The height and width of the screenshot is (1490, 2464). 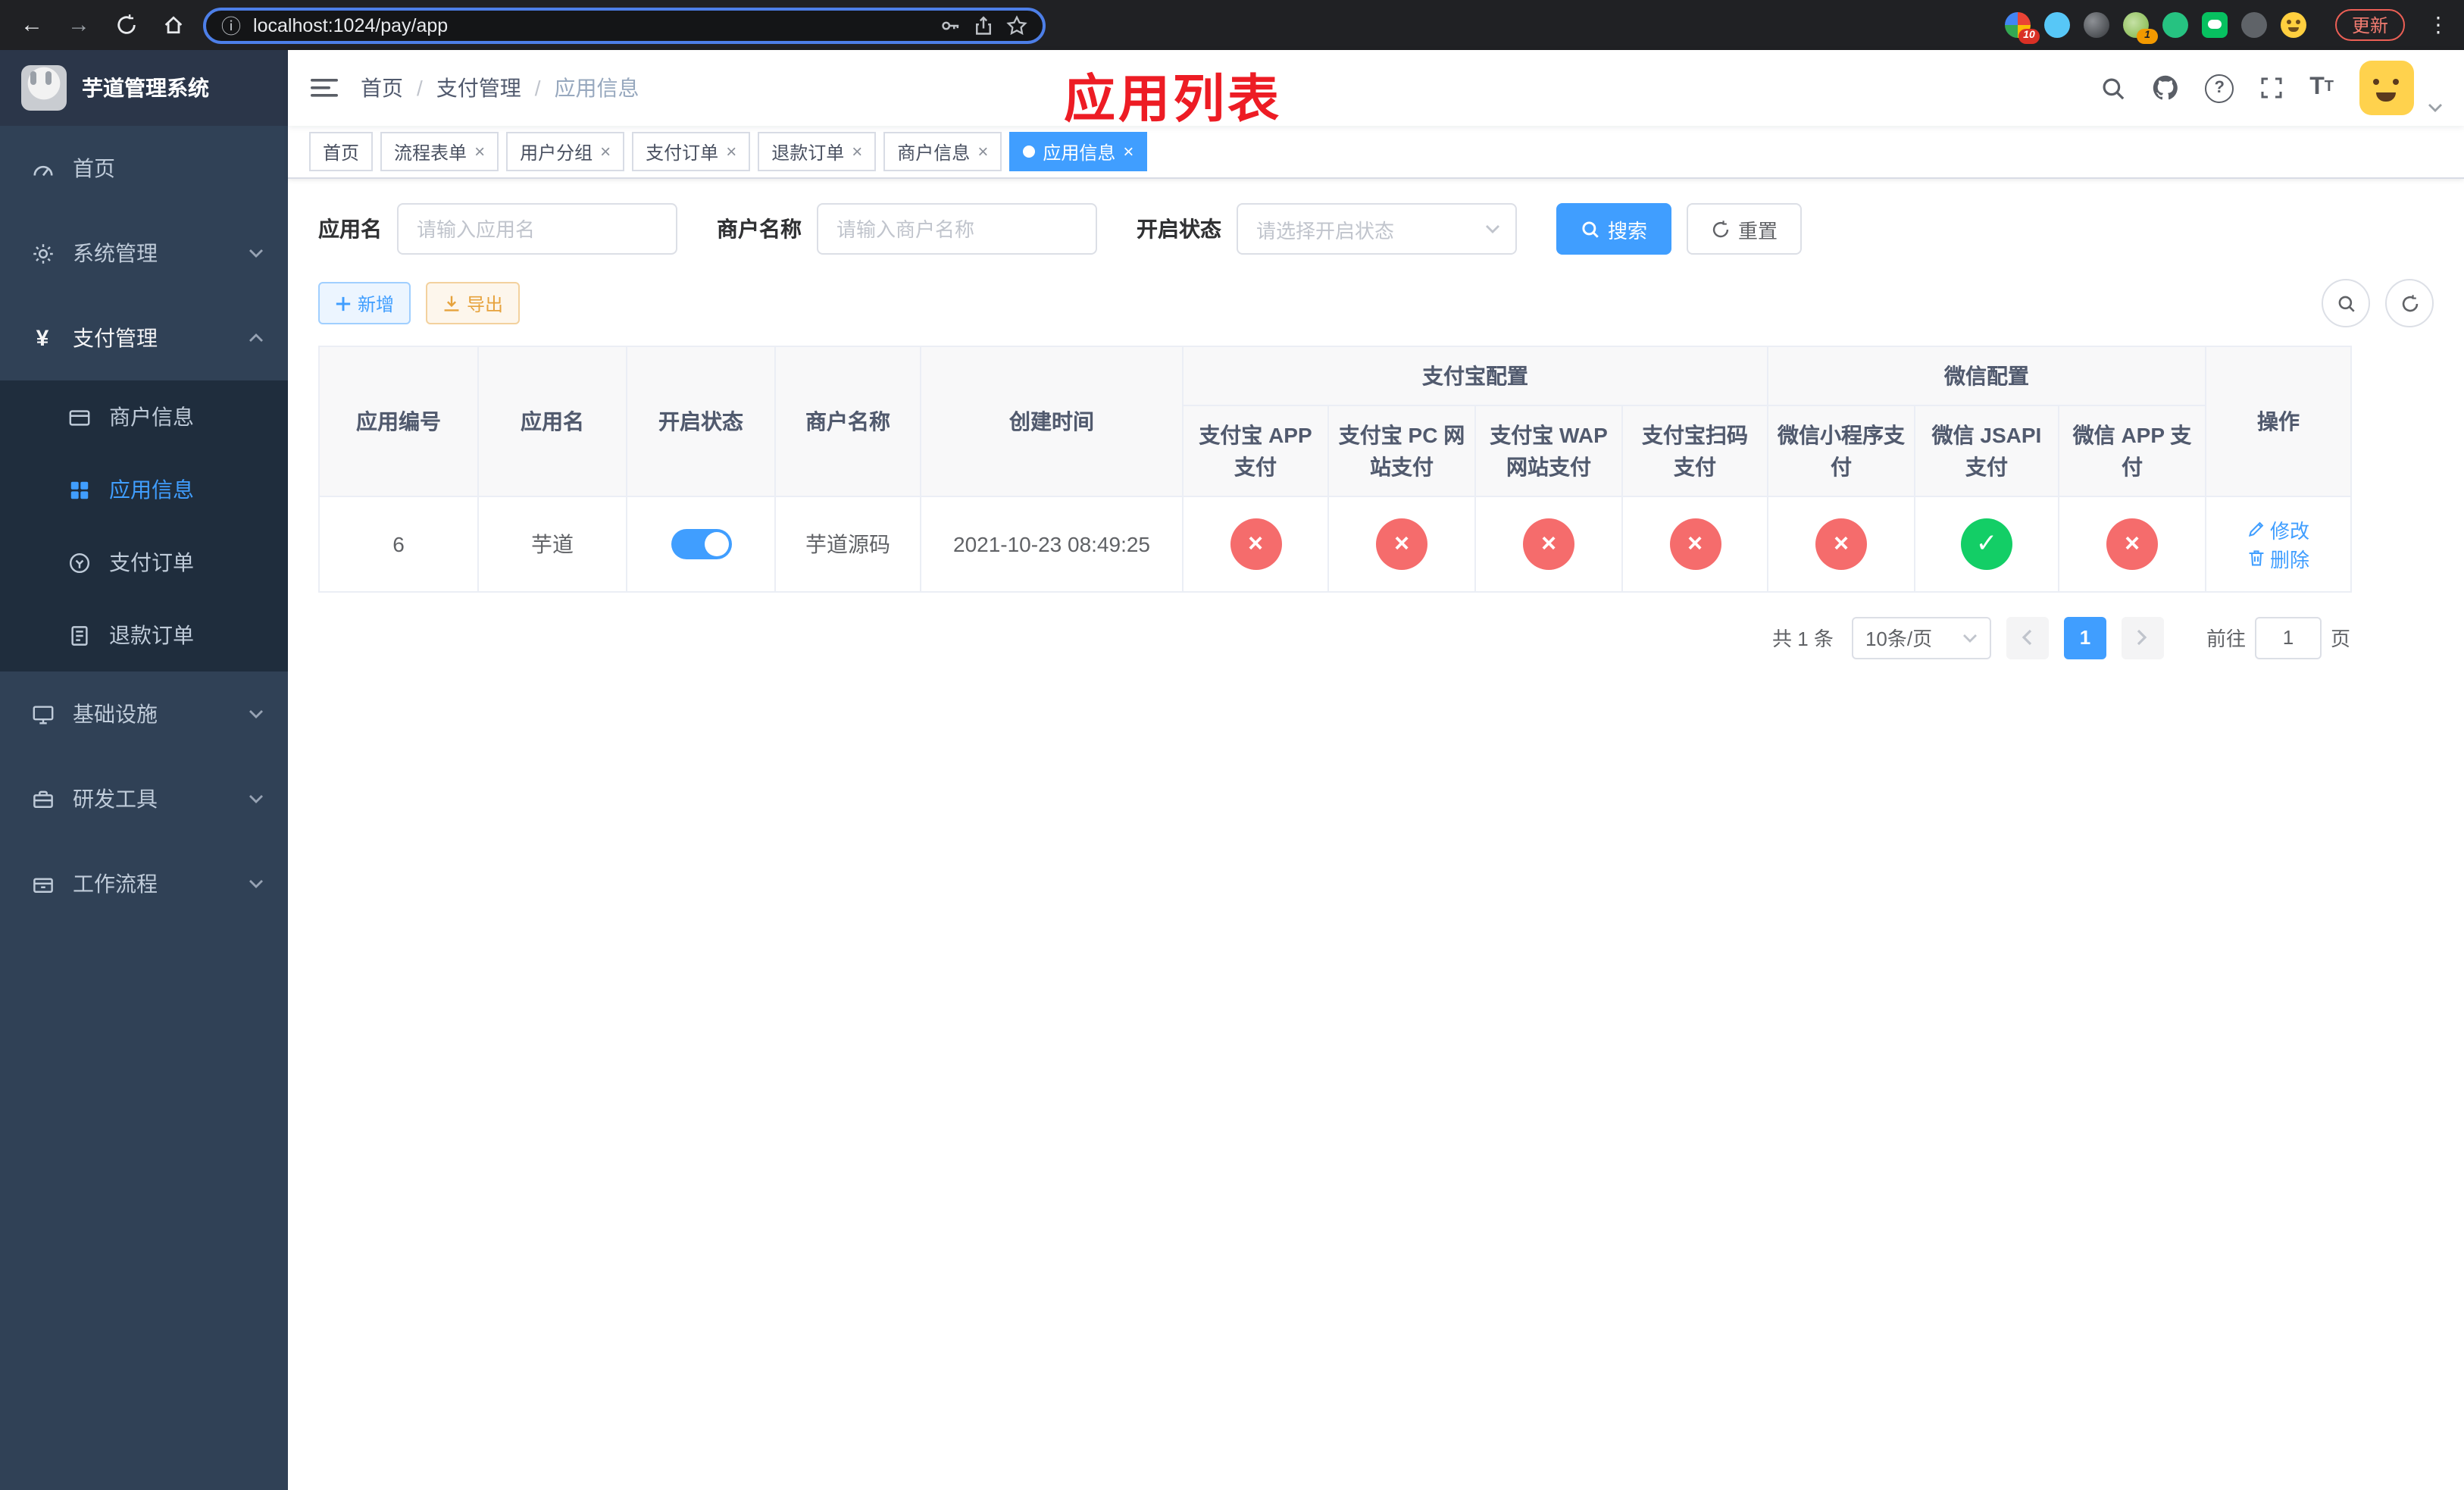 I want to click on table-toolbar: 新增 导出, so click(x=1376, y=303).